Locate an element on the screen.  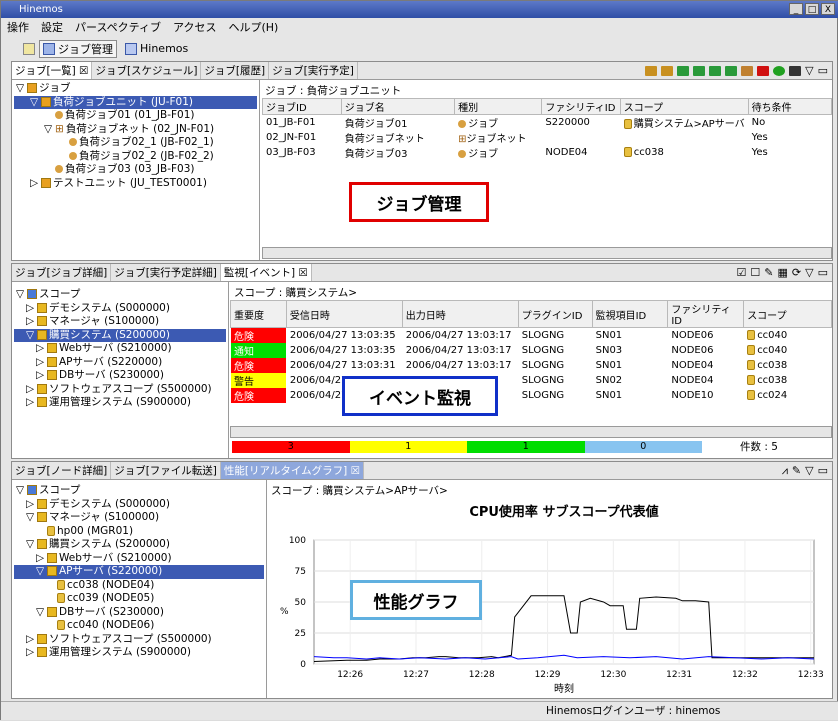
tab-node-detail: ジョブ[ノード詳細] is located at coordinates (62, 470).